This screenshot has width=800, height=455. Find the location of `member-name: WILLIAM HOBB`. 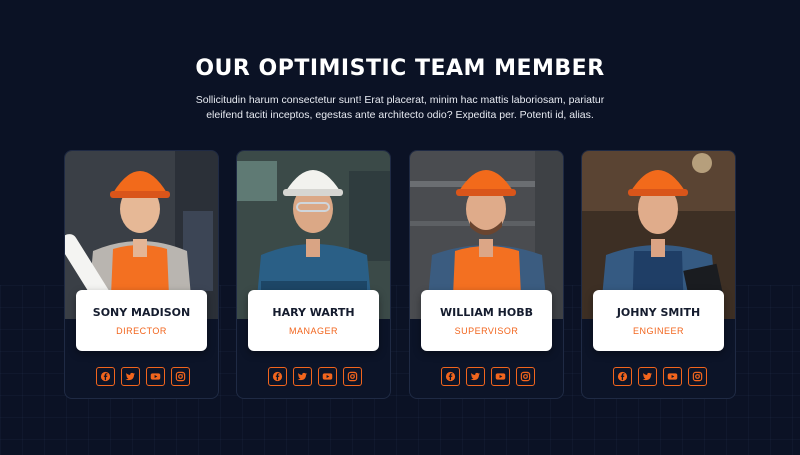

member-name: WILLIAM HOBB is located at coordinates (486, 312).